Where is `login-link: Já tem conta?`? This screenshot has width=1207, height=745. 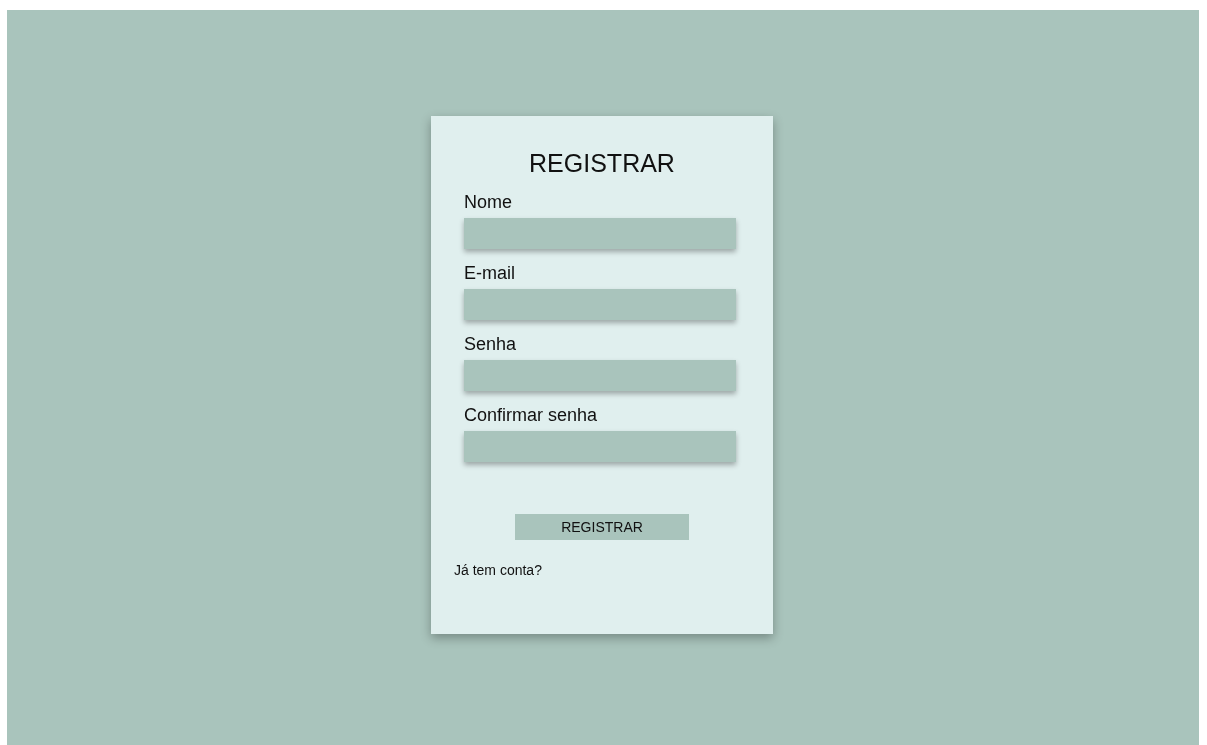 login-link: Já tem conta? is located at coordinates (498, 570).